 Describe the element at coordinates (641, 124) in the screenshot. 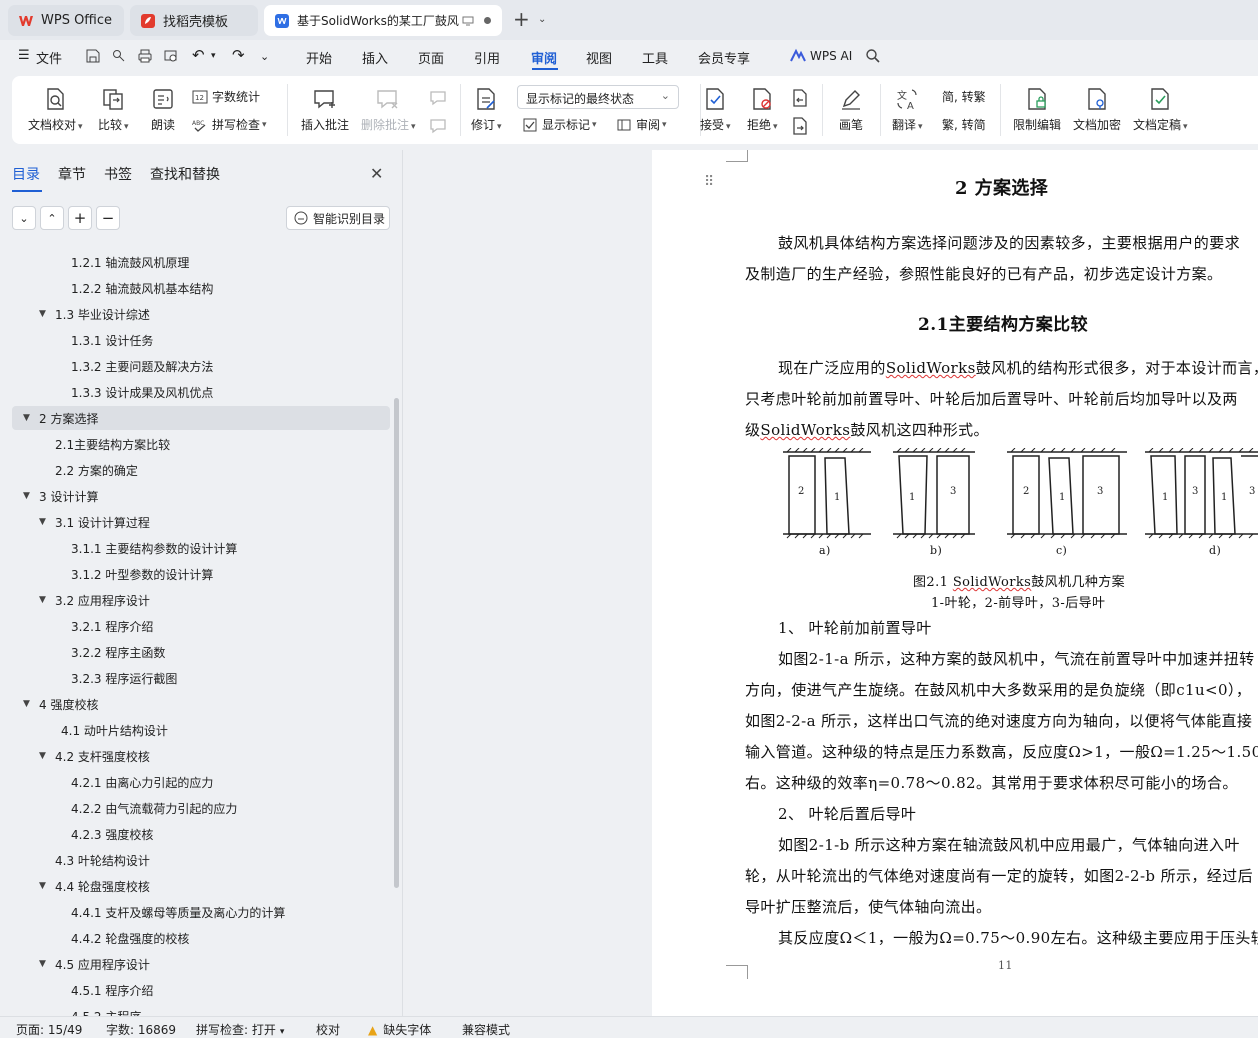

I see `review-pane-button: 审阅 ▾` at that location.